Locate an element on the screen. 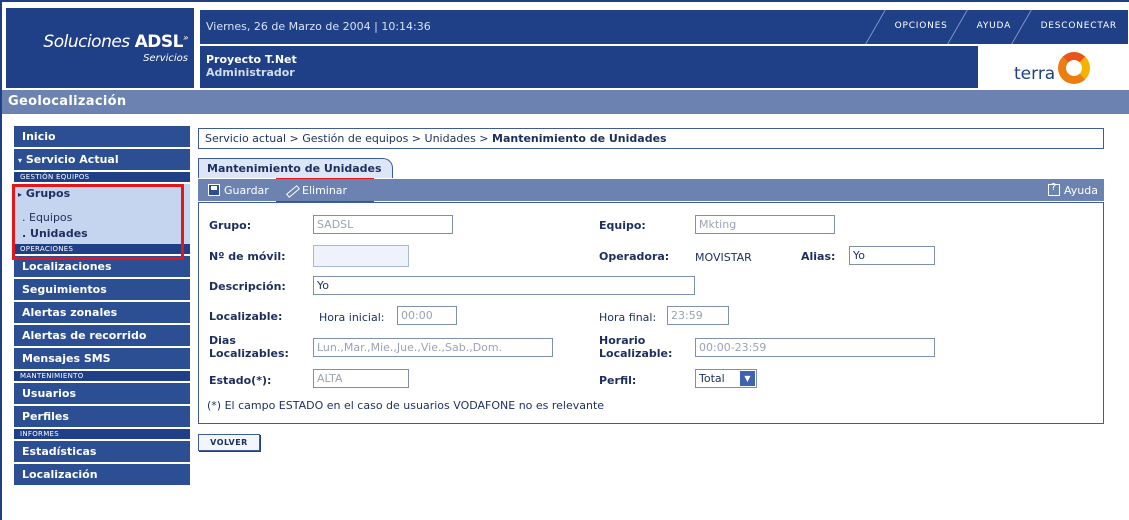  sidebar-item-localizacion: Localización is located at coordinates (102, 474).